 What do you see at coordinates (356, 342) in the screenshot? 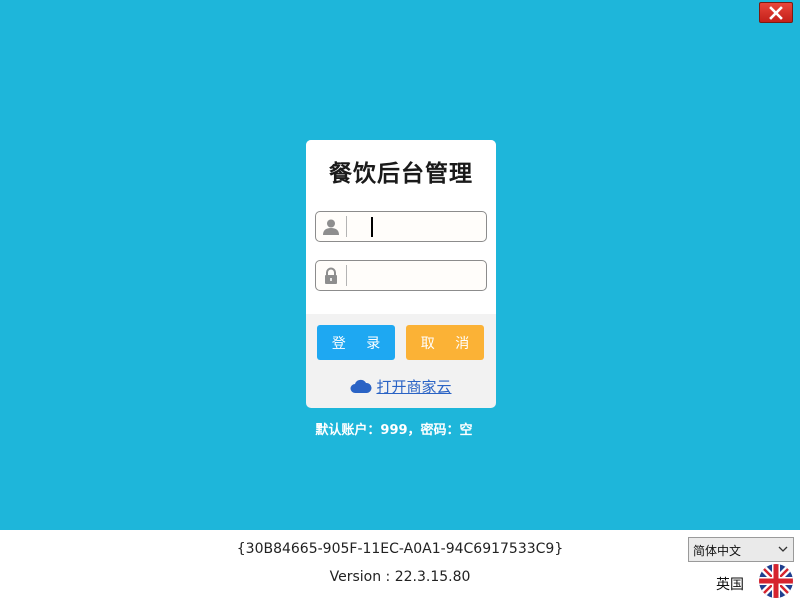
I see `login-button: 登 录` at bounding box center [356, 342].